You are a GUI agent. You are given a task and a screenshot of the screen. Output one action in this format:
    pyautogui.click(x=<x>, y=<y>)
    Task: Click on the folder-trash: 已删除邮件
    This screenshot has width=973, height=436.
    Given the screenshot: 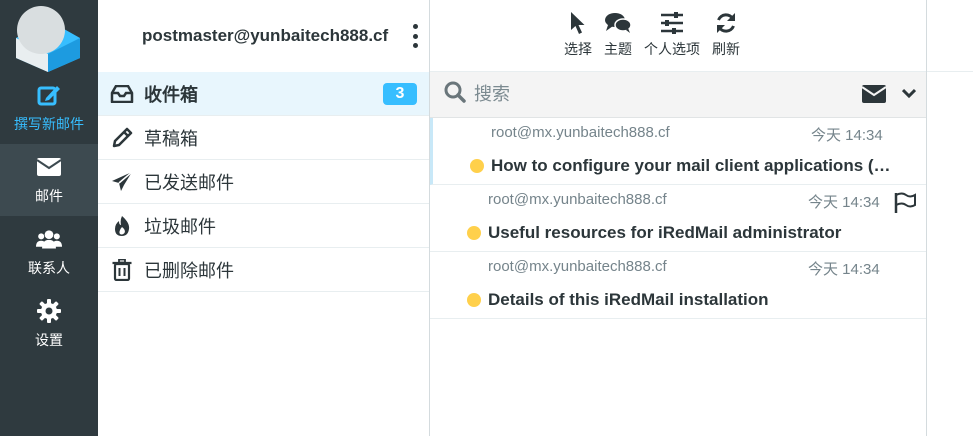 What is the action you would take?
    pyautogui.click(x=263, y=270)
    